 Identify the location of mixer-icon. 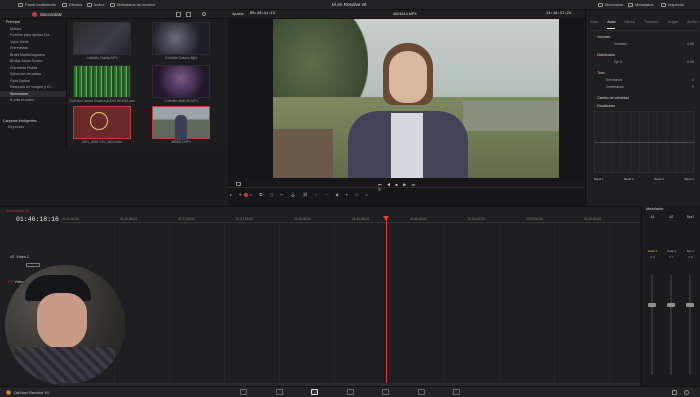
(600, 4).